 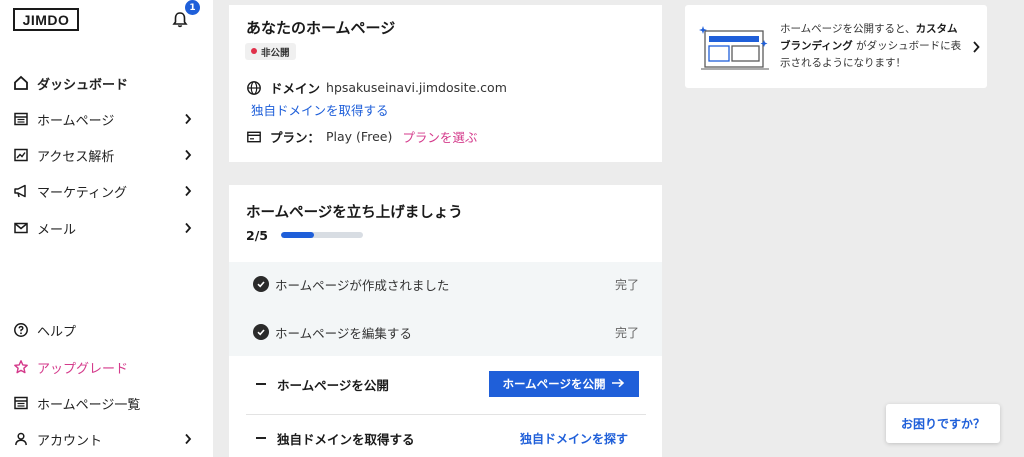 What do you see at coordinates (21, 155) in the screenshot?
I see `analytics-icon` at bounding box center [21, 155].